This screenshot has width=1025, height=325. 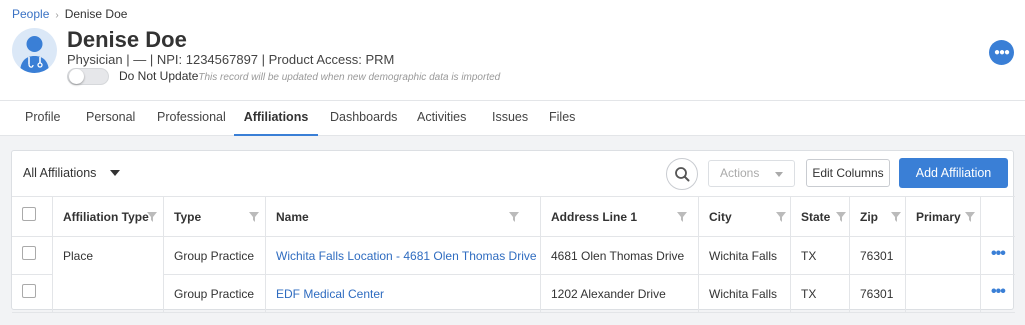 What do you see at coordinates (76, 76) in the screenshot?
I see `toggle-knob` at bounding box center [76, 76].